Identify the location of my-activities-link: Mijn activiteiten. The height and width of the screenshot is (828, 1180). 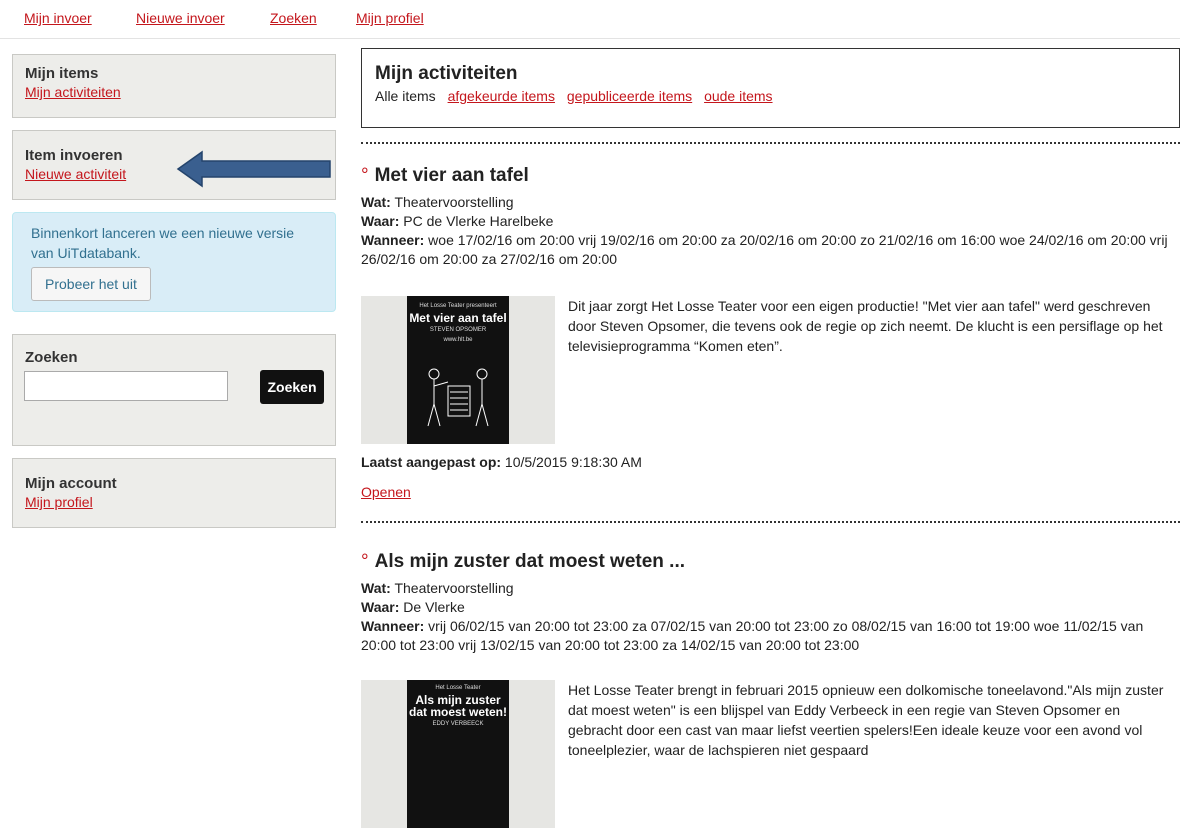
(174, 92).